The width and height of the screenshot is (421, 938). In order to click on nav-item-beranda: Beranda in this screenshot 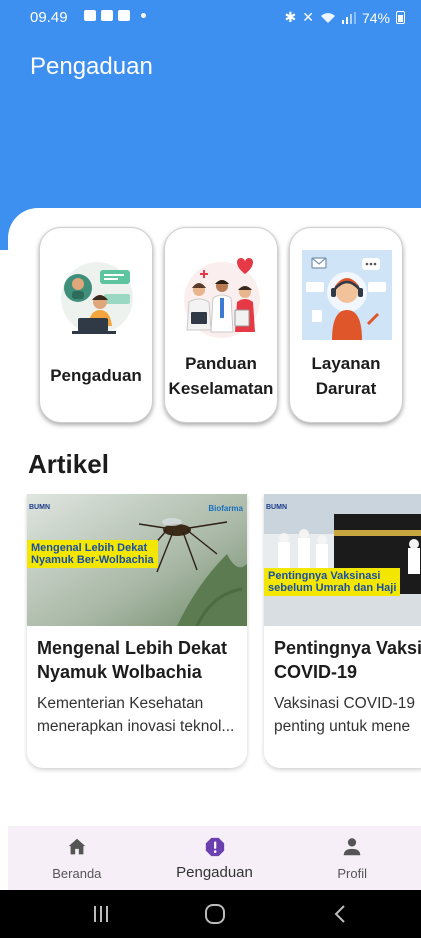, I will do `click(77, 858)`.